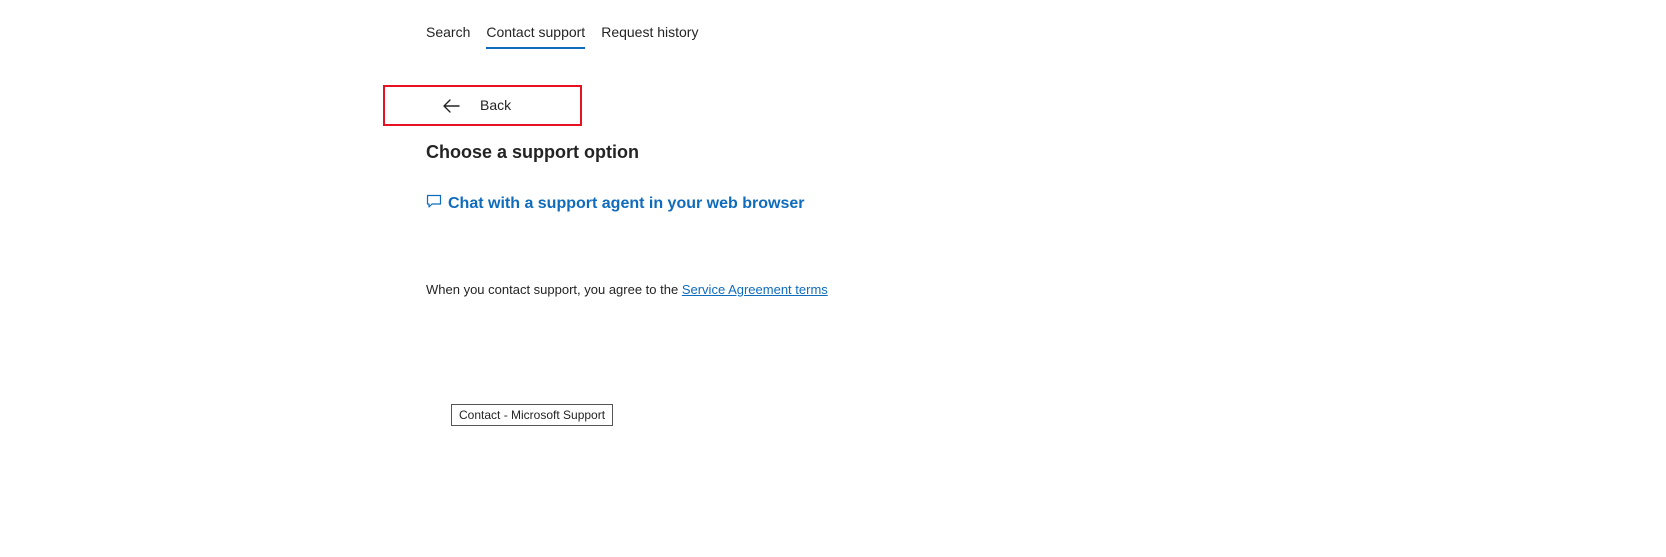  What do you see at coordinates (532, 415) in the screenshot?
I see `tooltip: Contact - Microsoft Support` at bounding box center [532, 415].